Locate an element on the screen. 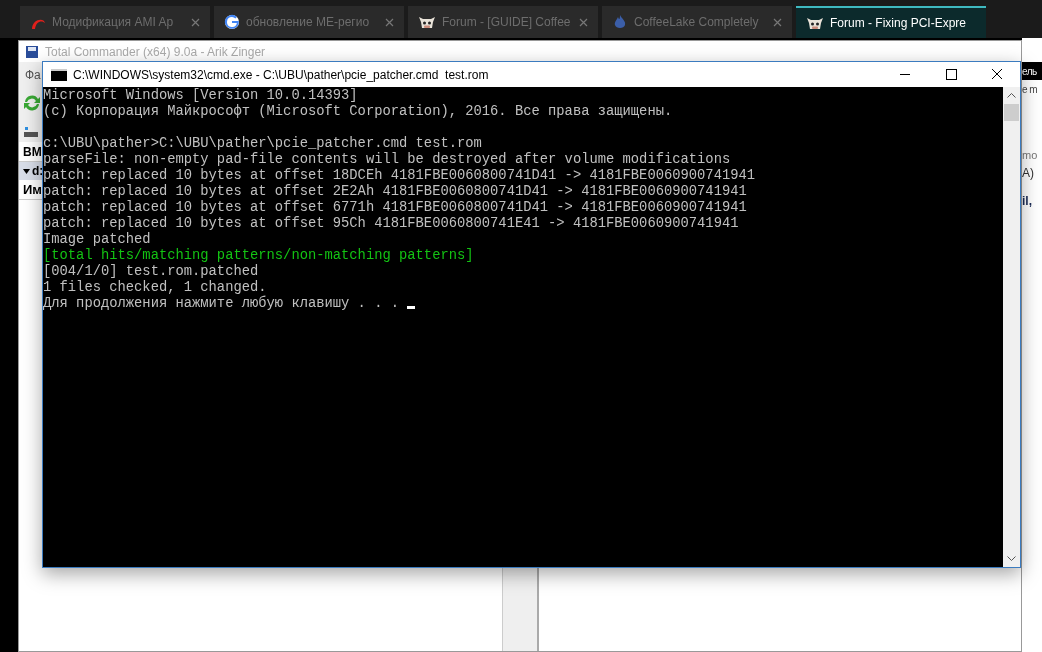  menu-item: Фа is located at coordinates (33, 75).